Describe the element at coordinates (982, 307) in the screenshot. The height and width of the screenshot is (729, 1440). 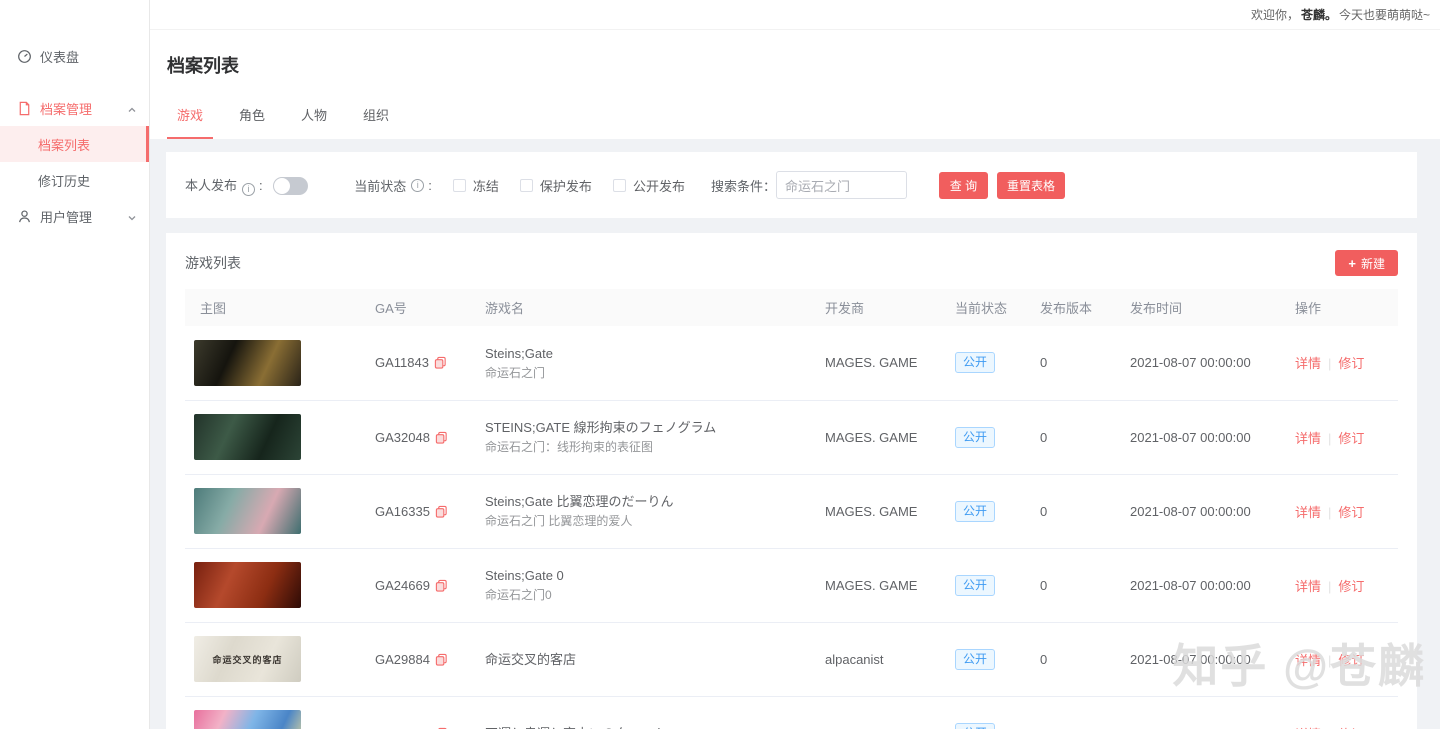
I see `col-header-status: 当前状态` at that location.